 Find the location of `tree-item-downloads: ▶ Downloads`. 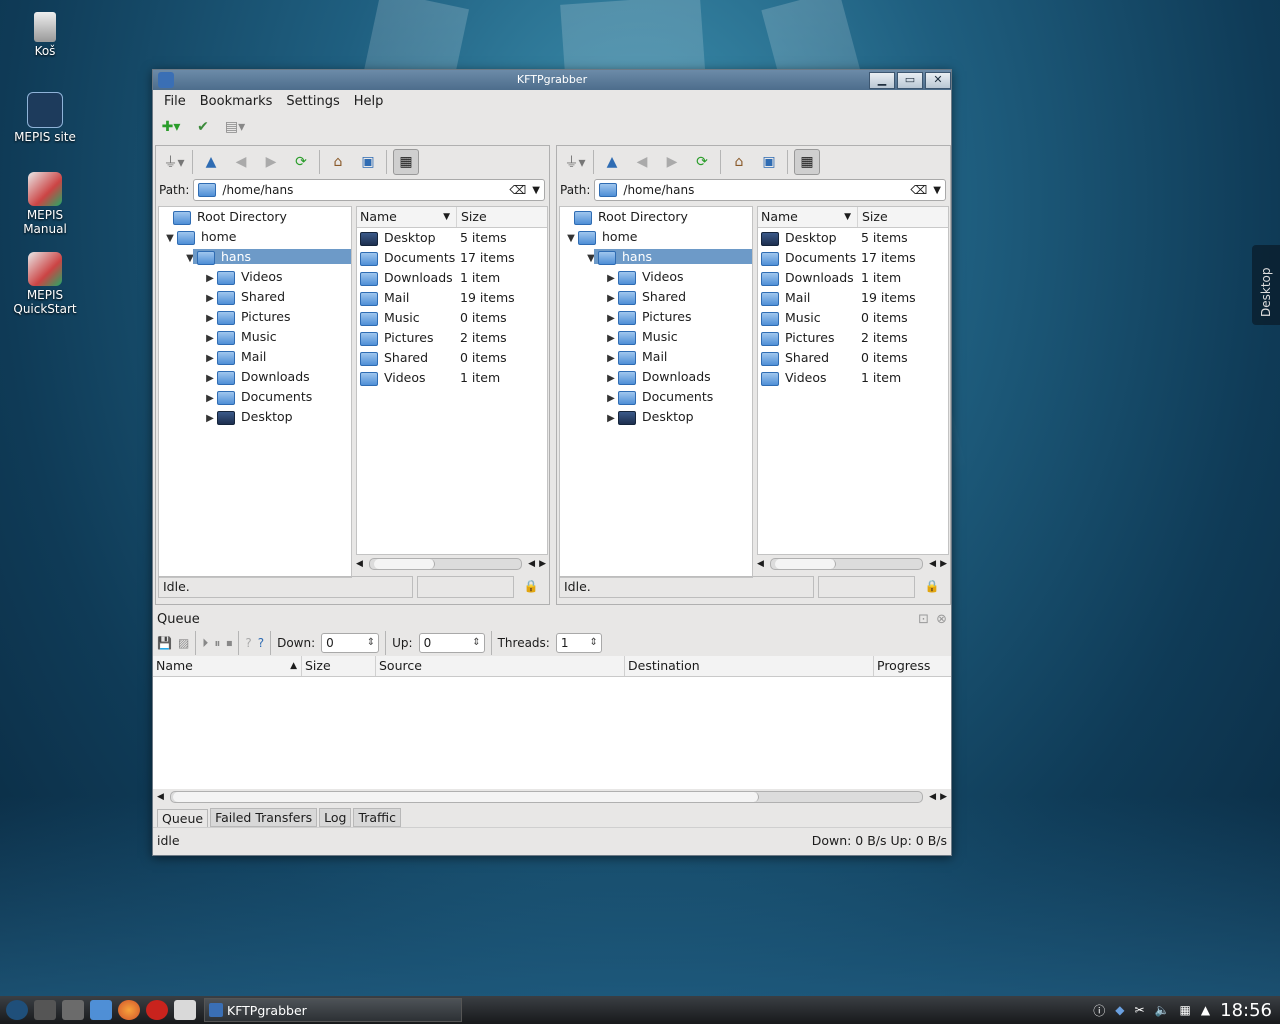

tree-item-downloads: ▶ Downloads is located at coordinates (656, 377).